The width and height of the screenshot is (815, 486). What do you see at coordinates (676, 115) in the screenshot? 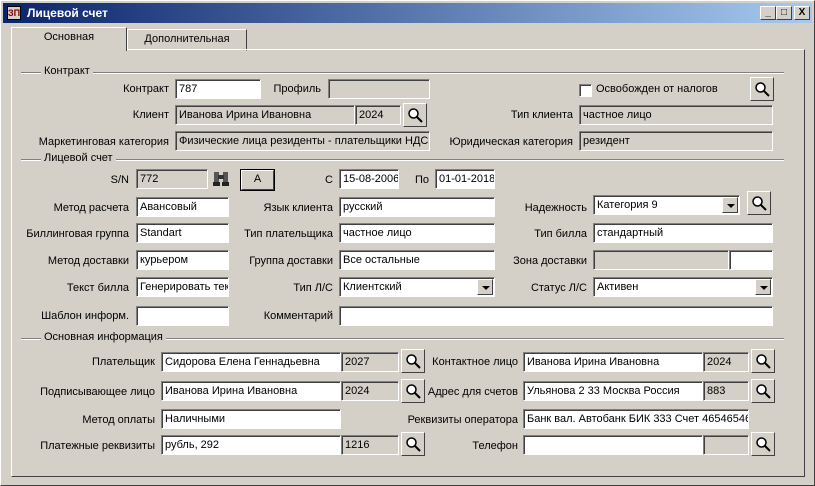
I see `client-type-field: частное лицо` at bounding box center [676, 115].